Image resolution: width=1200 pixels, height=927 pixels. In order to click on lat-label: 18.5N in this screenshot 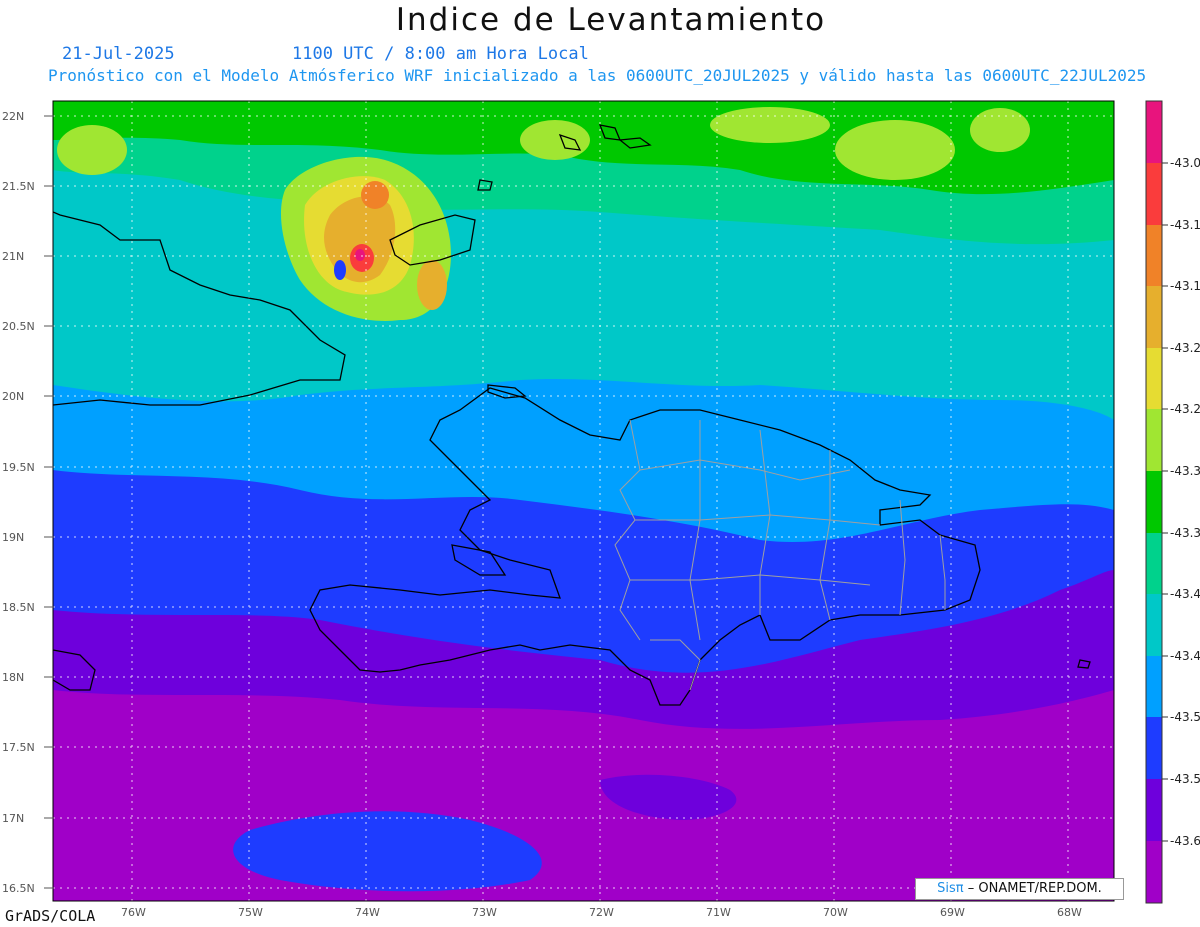, I will do `click(18, 607)`.